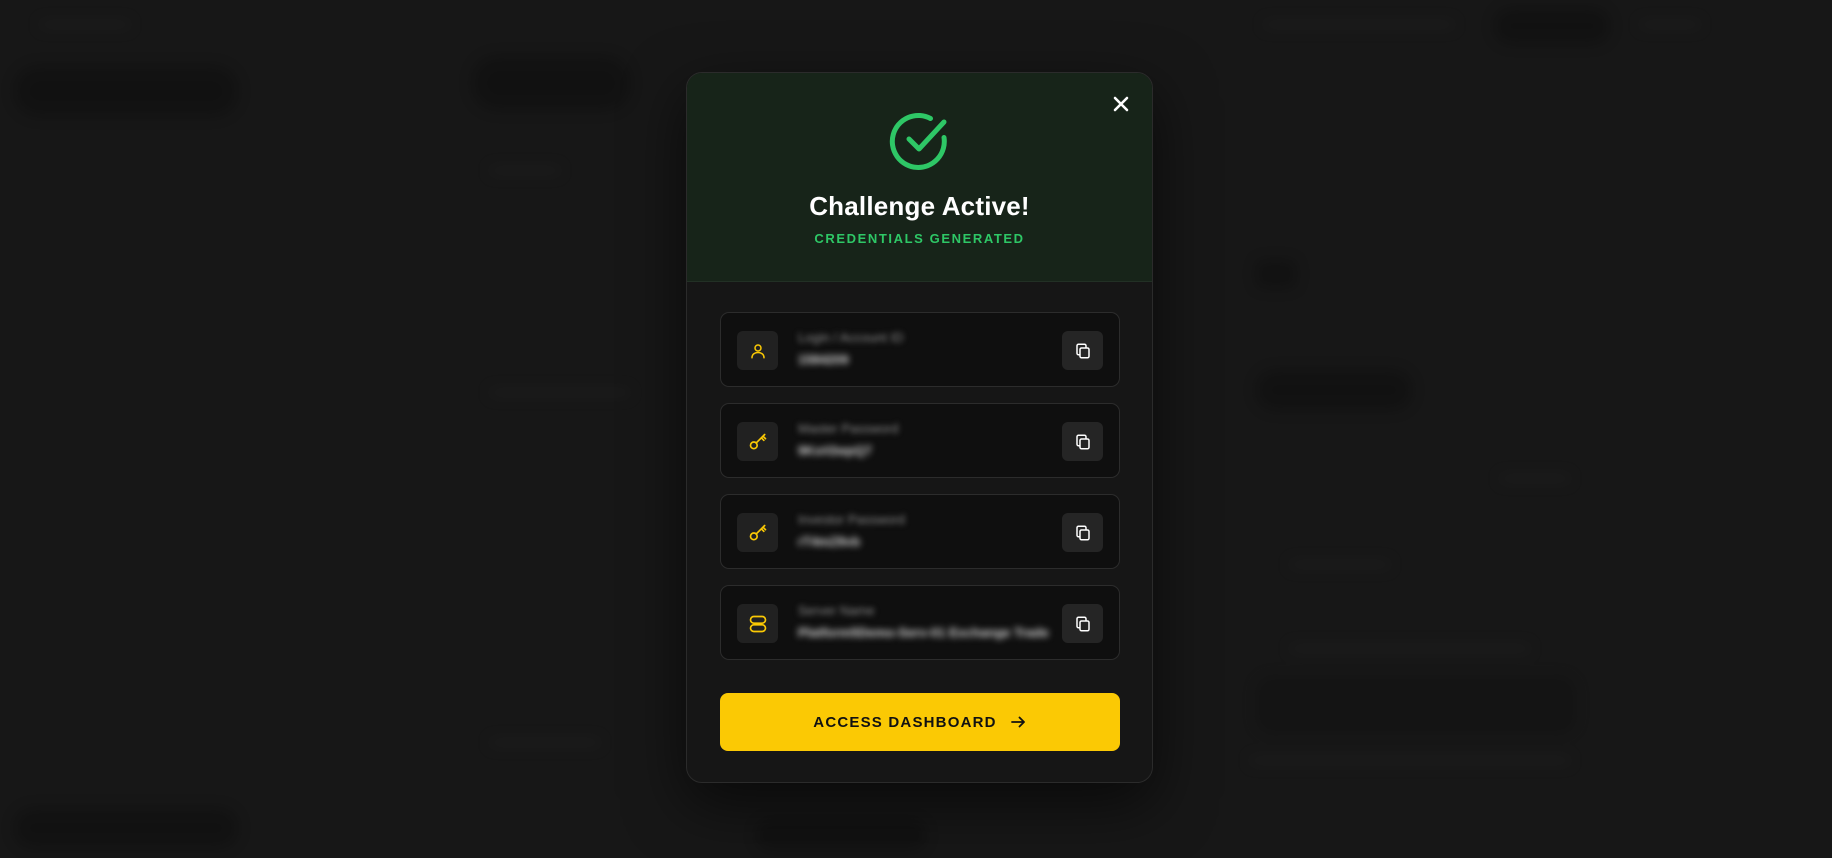 This screenshot has height=858, width=1832. What do you see at coordinates (851, 519) in the screenshot?
I see `credential-label: Investor Password` at bounding box center [851, 519].